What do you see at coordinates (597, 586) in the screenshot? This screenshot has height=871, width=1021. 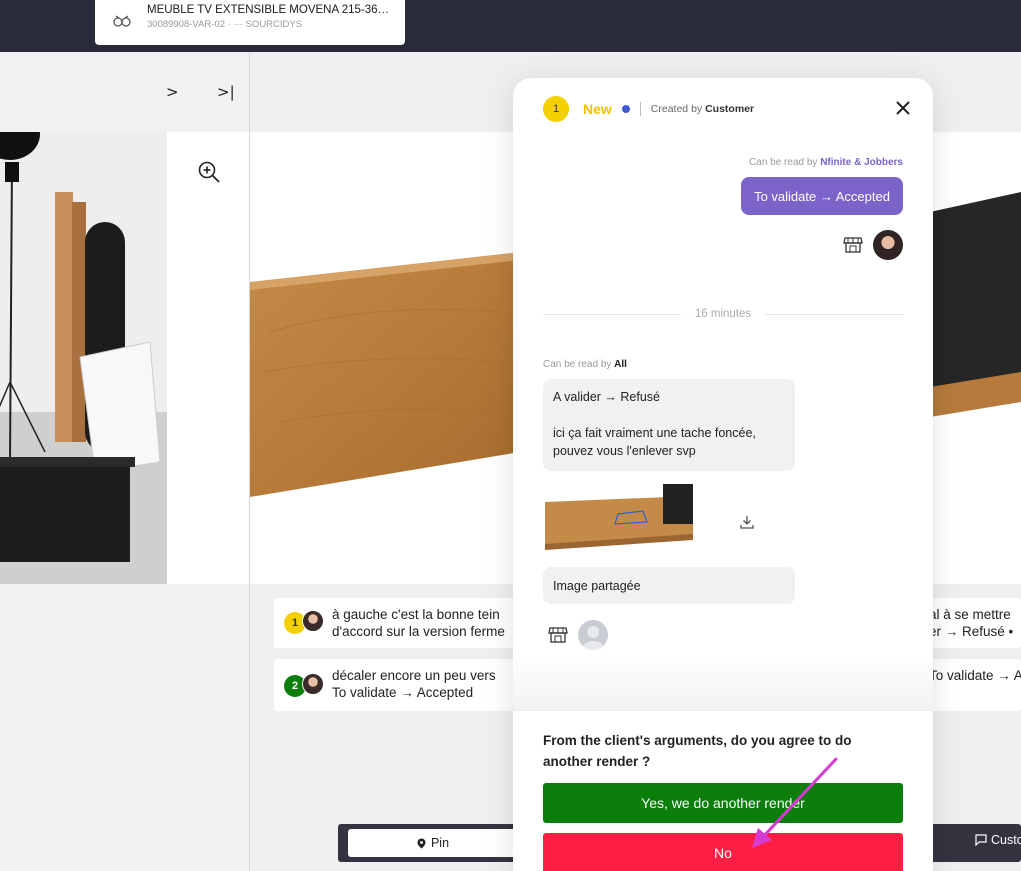 I see `shared-image-label: Image partagée` at bounding box center [597, 586].